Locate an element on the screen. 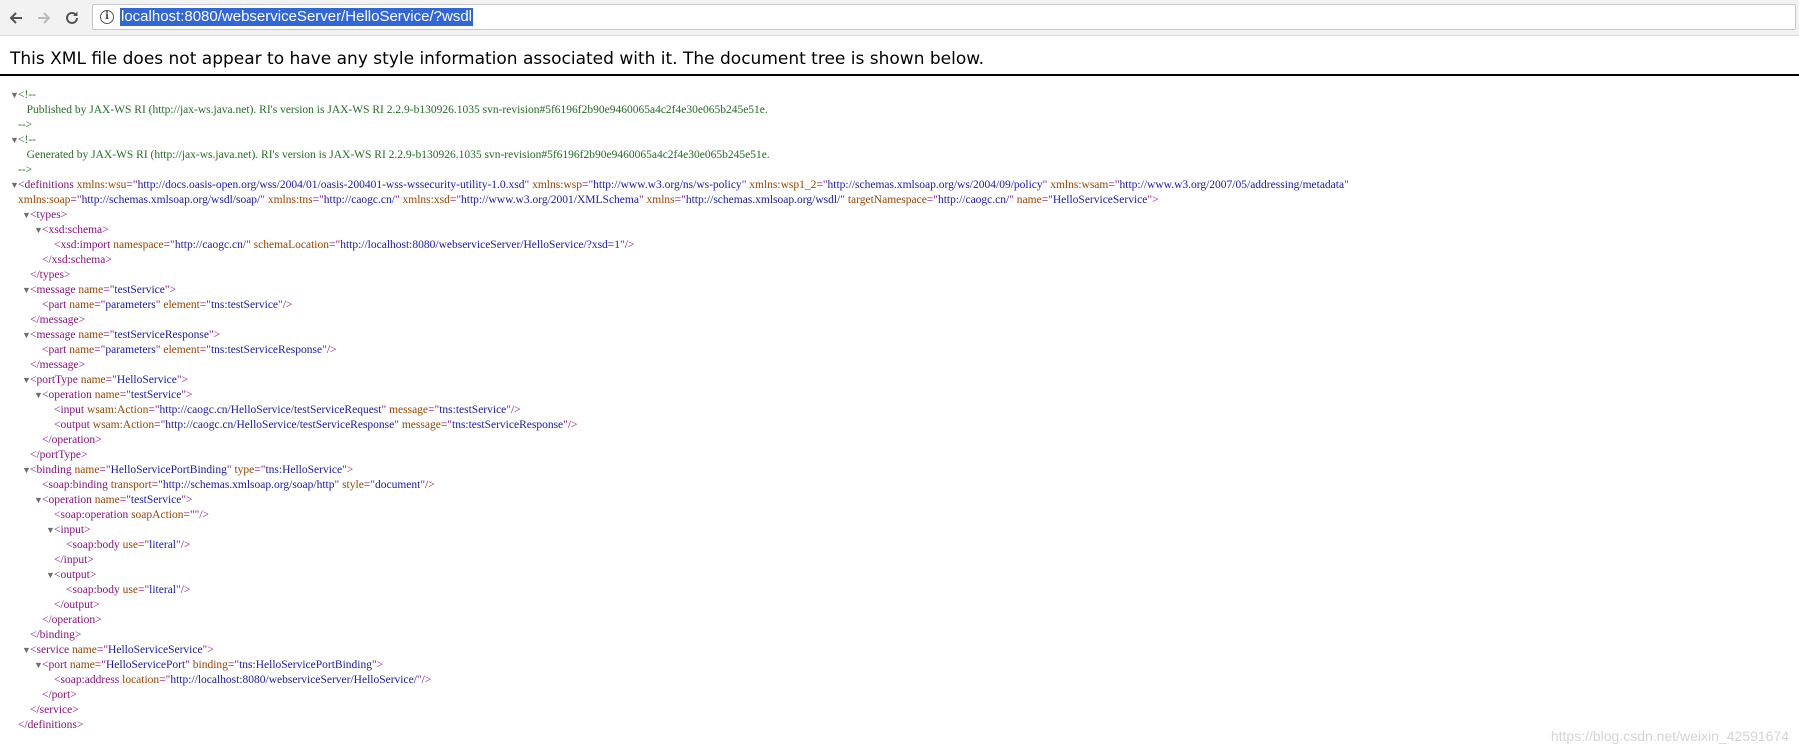  back-button is located at coordinates (16, 18).